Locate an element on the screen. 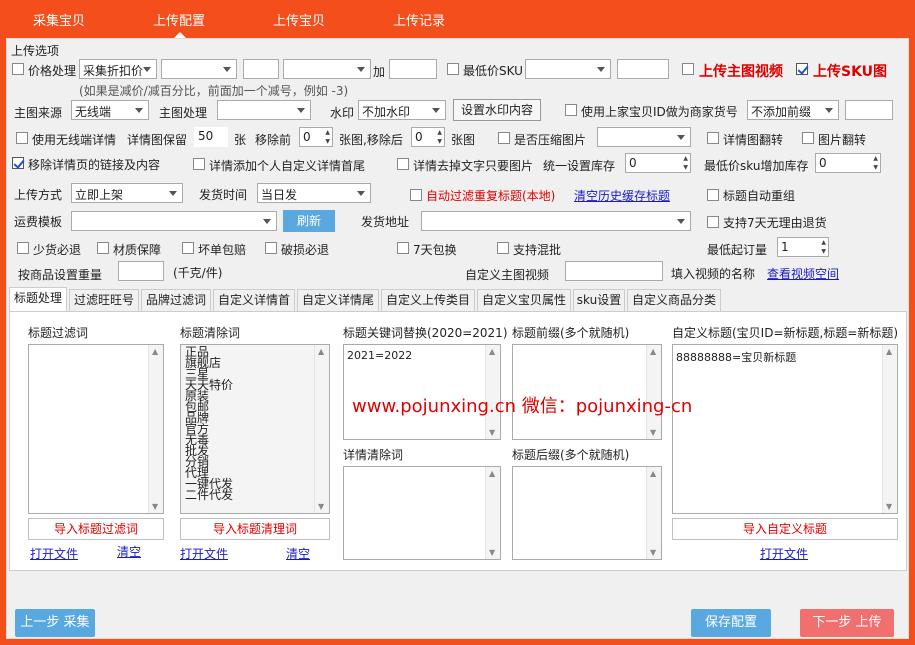 The width and height of the screenshot is (915, 645). price-unit-select is located at coordinates (327, 69).